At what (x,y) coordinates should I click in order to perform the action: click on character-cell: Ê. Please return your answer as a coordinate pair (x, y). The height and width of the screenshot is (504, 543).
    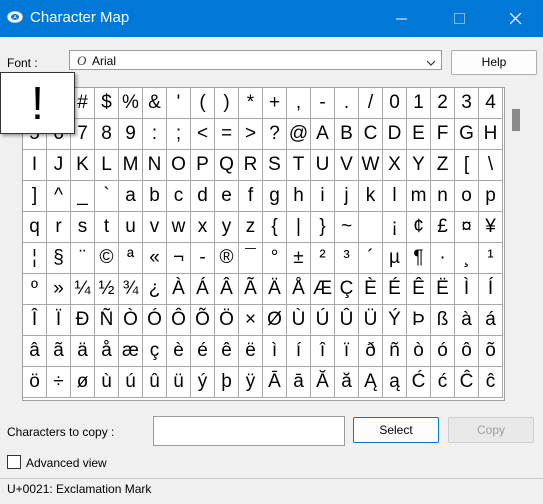
    Looking at the image, I should click on (419, 289).